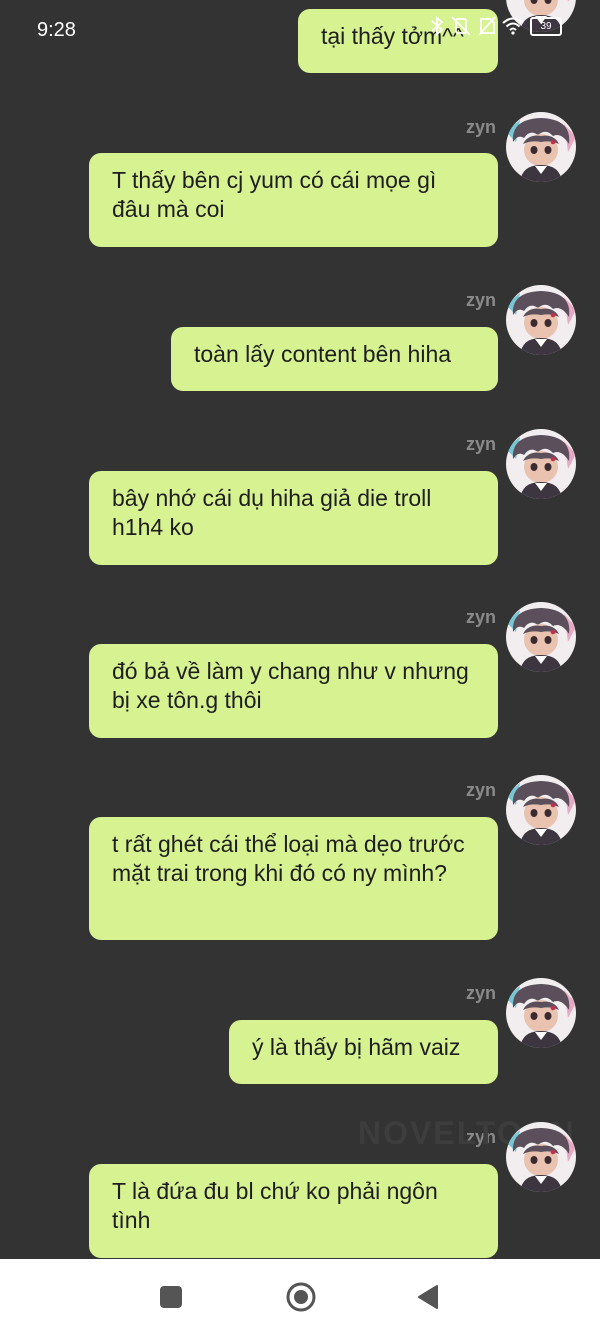 This screenshot has width=600, height=1333. Describe the element at coordinates (513, 26) in the screenshot. I see `wifi-icon` at that location.